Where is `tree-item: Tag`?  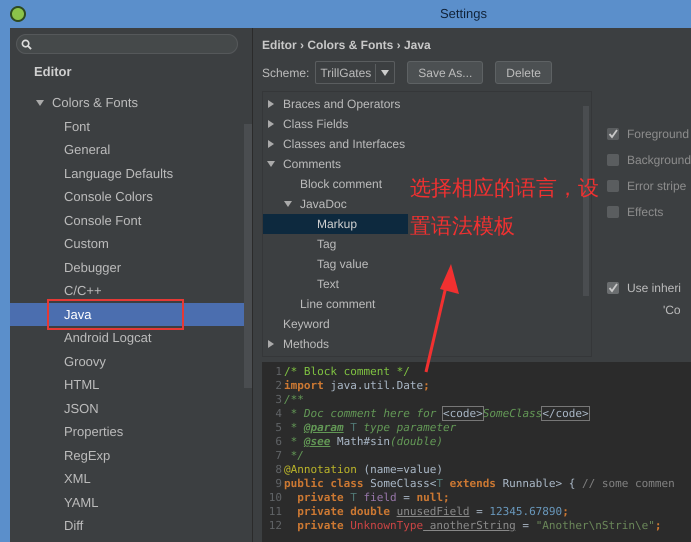 tree-item: Tag is located at coordinates (335, 244).